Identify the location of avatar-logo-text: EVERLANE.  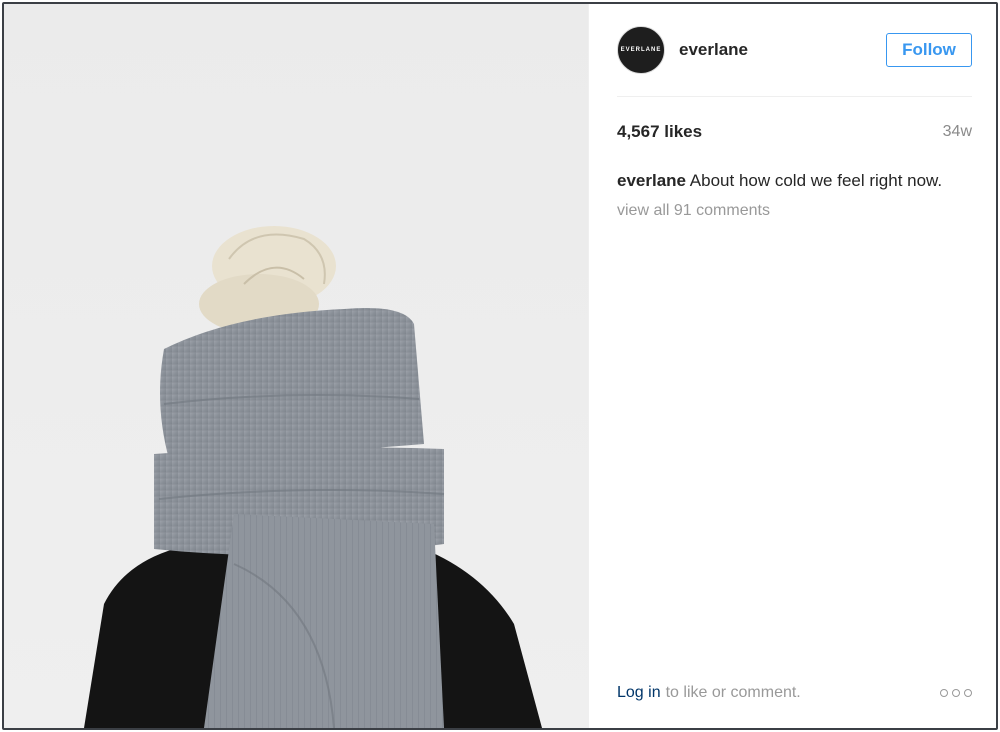
(641, 50).